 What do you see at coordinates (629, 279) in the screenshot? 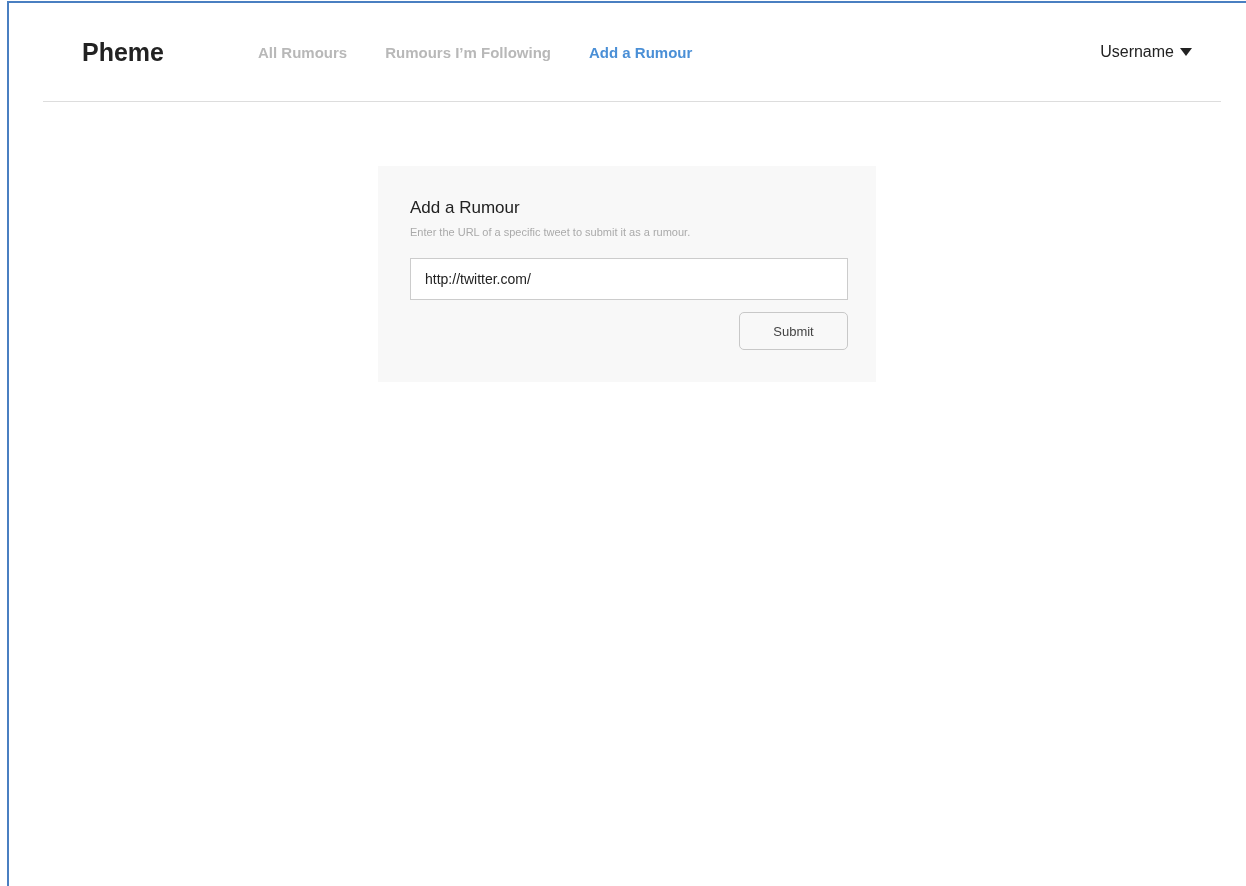
I see `url-field: http://twitter.com/` at bounding box center [629, 279].